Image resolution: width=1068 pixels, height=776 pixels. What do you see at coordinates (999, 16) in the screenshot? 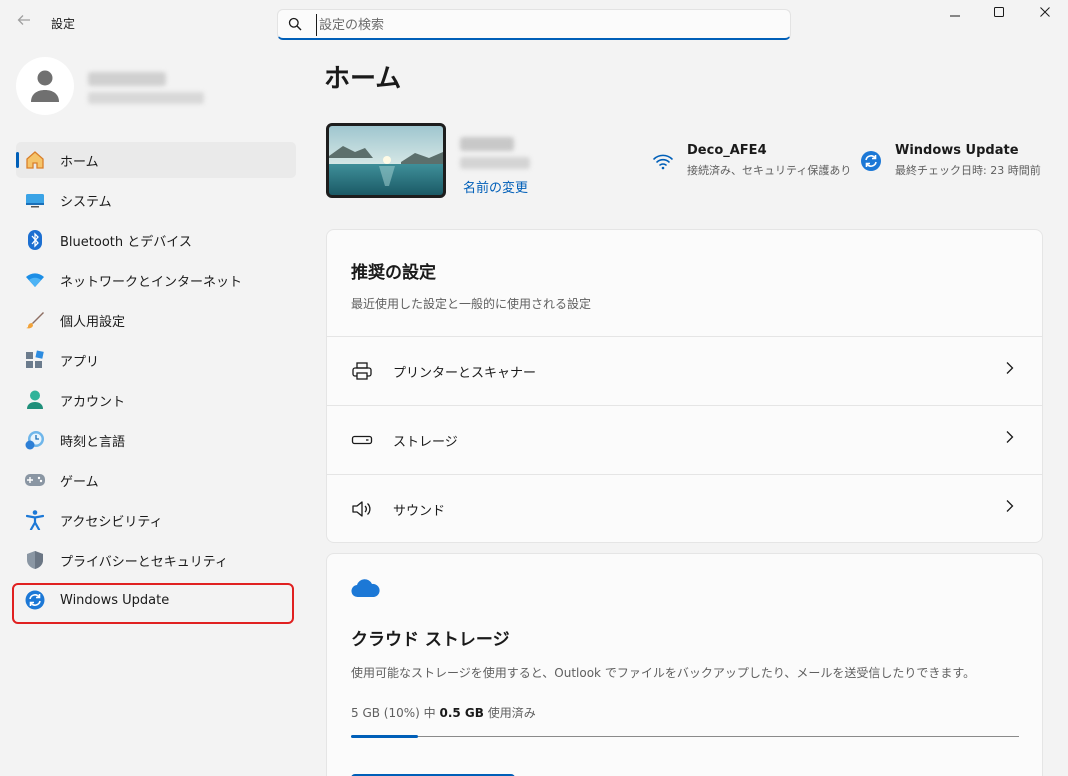
I see `maximize-button` at bounding box center [999, 16].